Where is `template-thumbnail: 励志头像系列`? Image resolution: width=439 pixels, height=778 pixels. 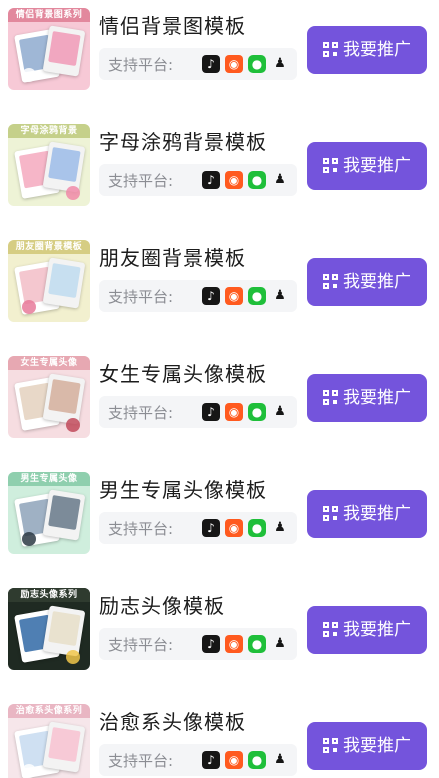 template-thumbnail: 励志头像系列 is located at coordinates (49, 629).